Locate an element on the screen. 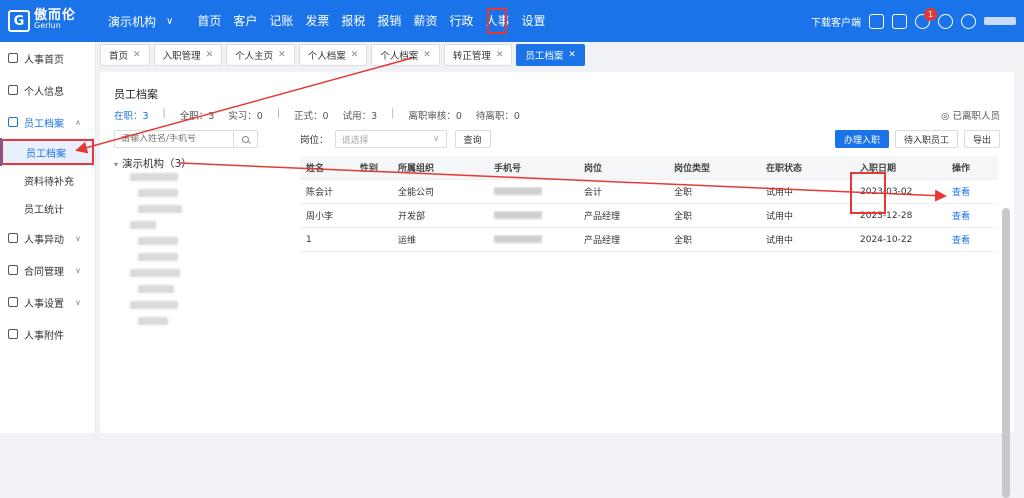  stat-to-resign: 待离职：0 is located at coordinates (498, 115).